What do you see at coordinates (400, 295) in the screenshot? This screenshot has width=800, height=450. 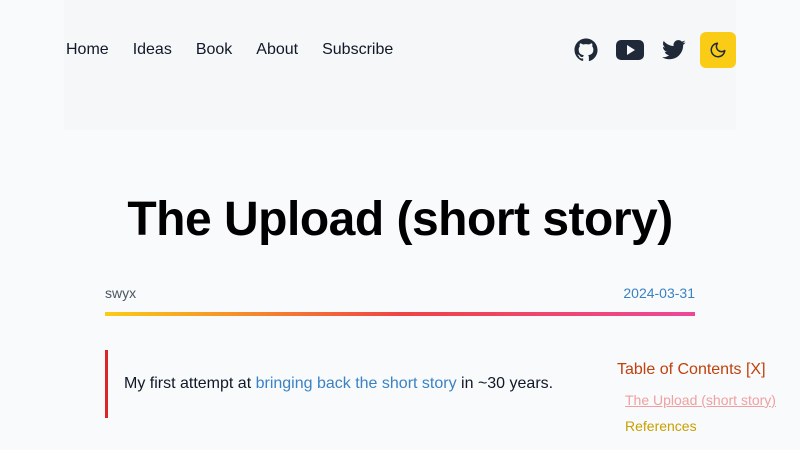 I see `post-meta: swyx 2024-03-31` at bounding box center [400, 295].